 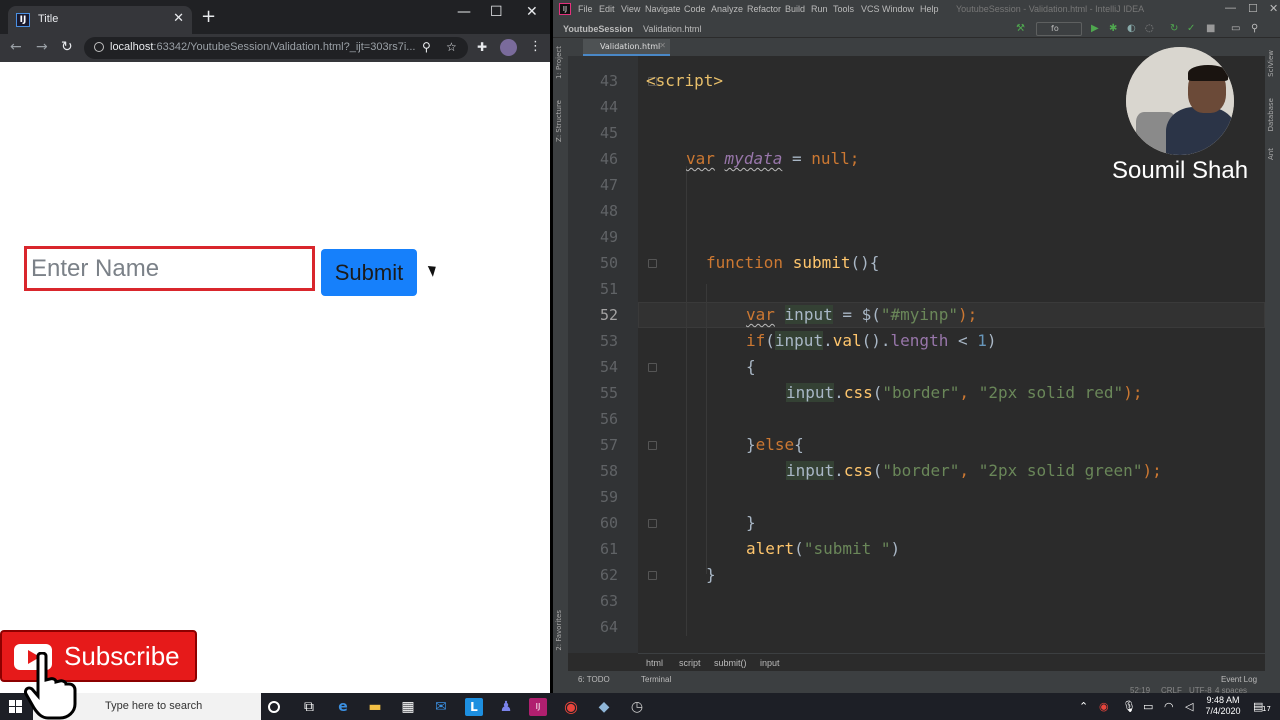 I want to click on code-line-61: alert("submit "), so click(x=823, y=548).